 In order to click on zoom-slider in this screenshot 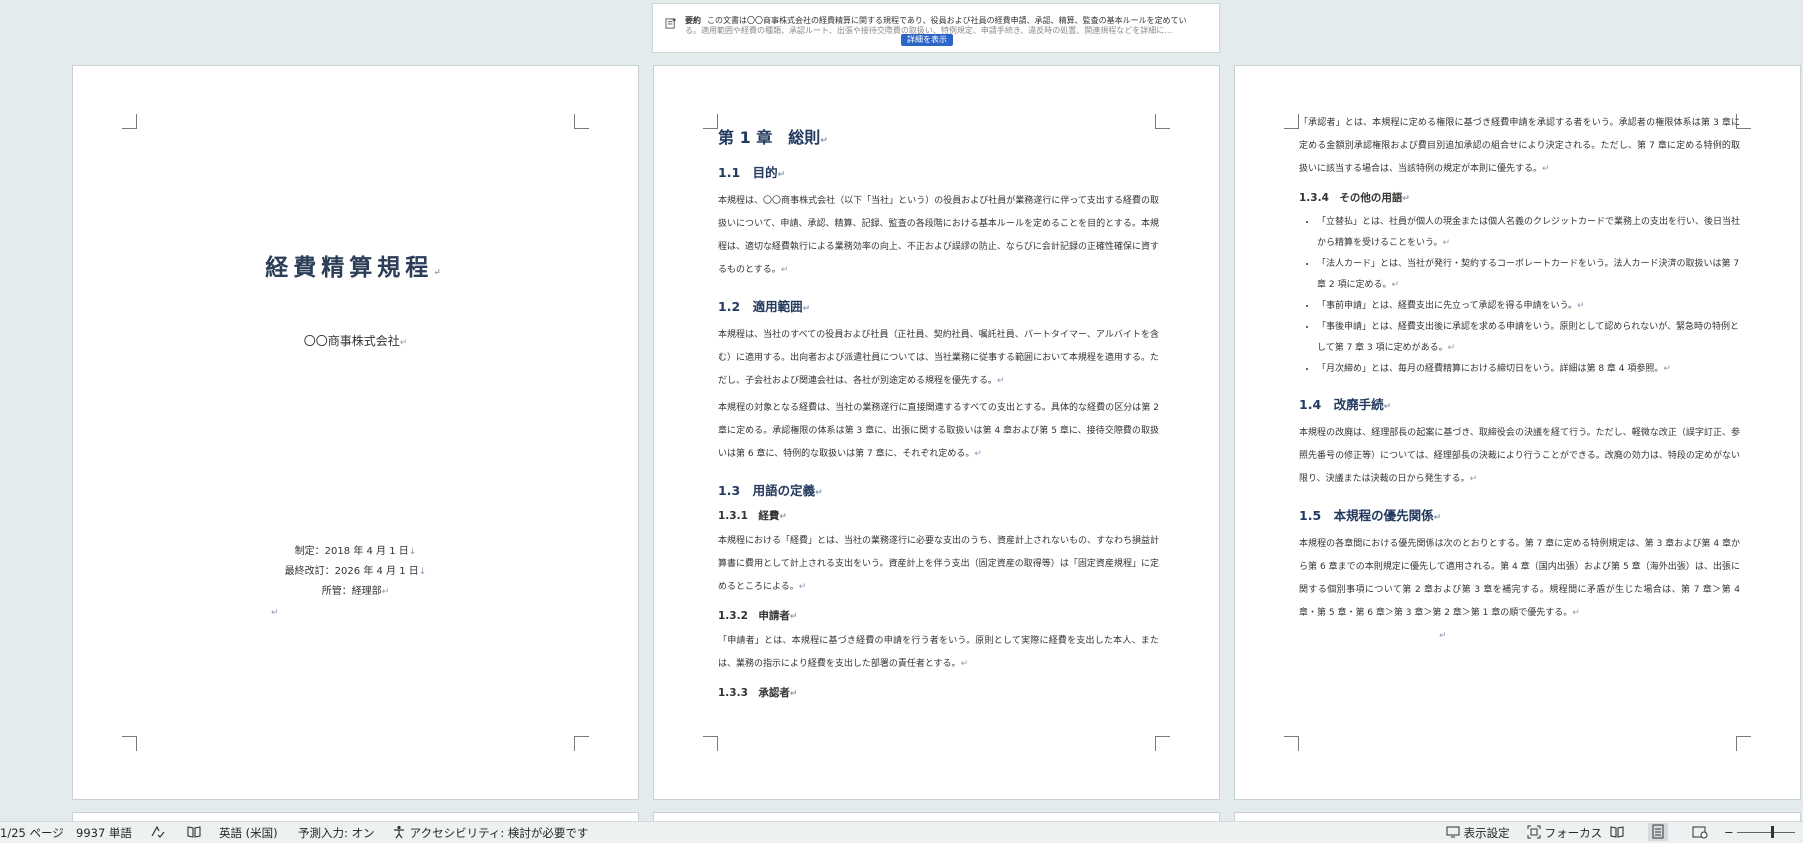, I will do `click(1766, 832)`.